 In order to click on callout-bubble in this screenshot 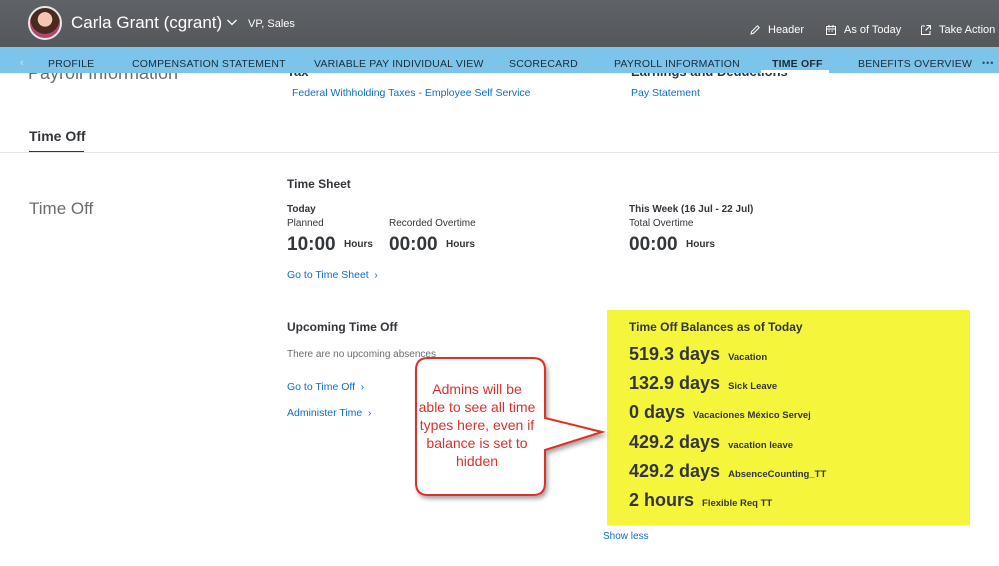, I will do `click(510, 426)`.